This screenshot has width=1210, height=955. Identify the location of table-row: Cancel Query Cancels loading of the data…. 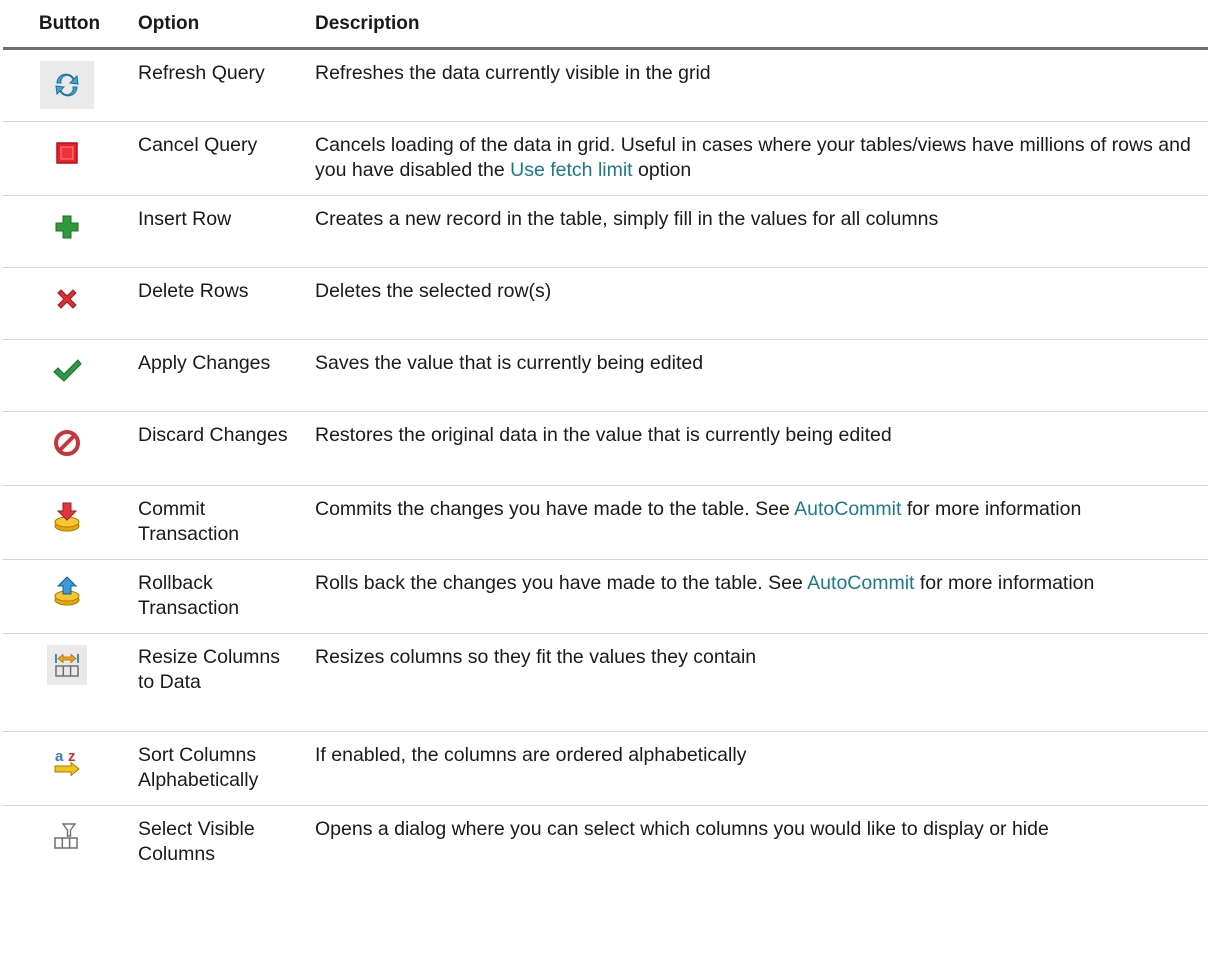
(605, 158).